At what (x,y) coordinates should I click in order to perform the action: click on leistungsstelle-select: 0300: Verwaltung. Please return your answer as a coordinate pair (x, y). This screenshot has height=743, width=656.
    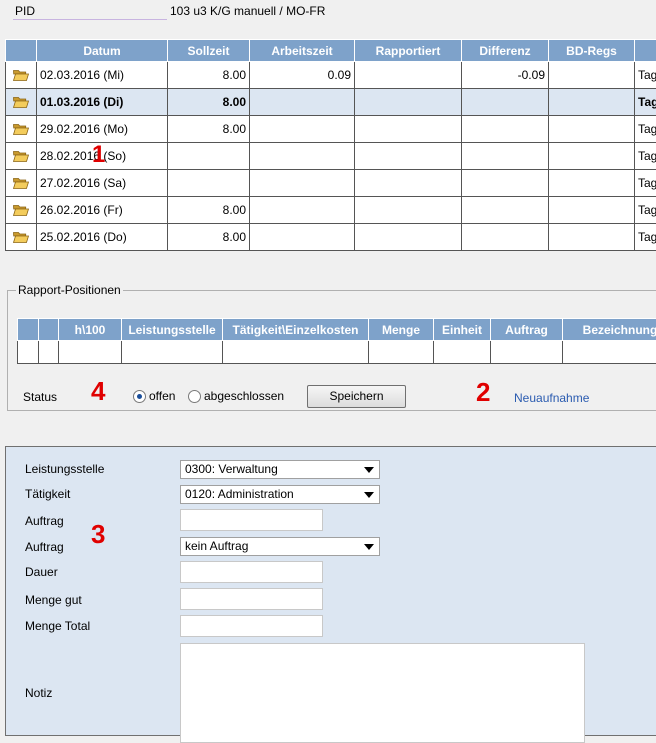
    Looking at the image, I should click on (280, 469).